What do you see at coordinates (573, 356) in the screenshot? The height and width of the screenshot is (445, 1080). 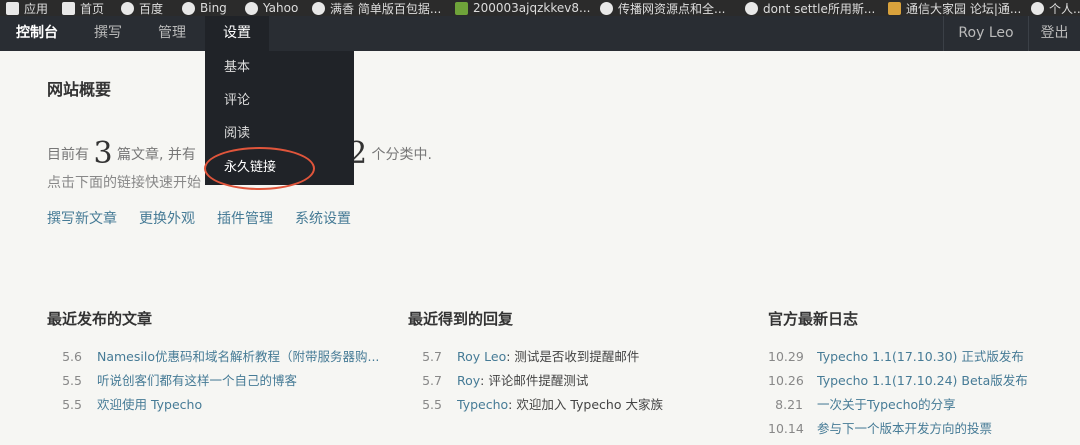 I see `comment-text: : 测试是否收到提醒邮件` at bounding box center [573, 356].